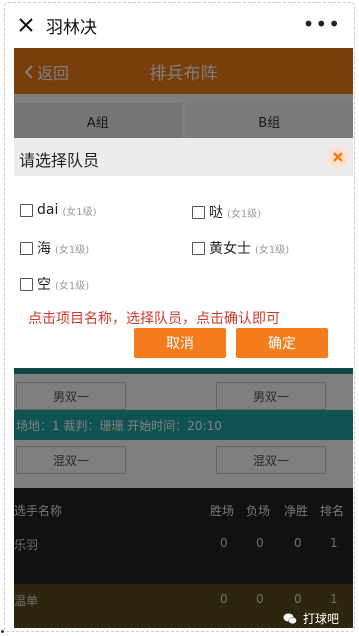 Image resolution: width=359 pixels, height=636 pixels. I want to click on player-option: 哒 (女1级), so click(226, 212).